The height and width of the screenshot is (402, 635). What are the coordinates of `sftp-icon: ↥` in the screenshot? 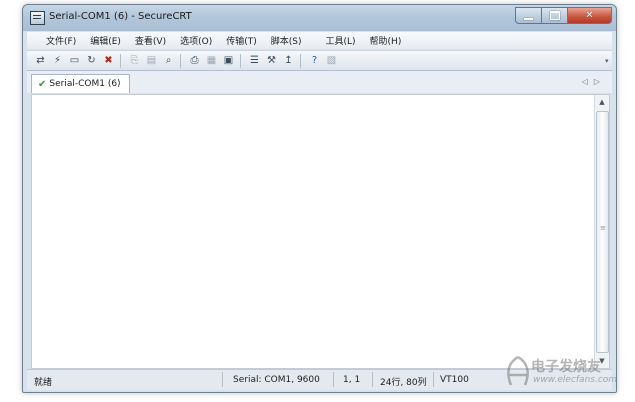 It's located at (288, 60).